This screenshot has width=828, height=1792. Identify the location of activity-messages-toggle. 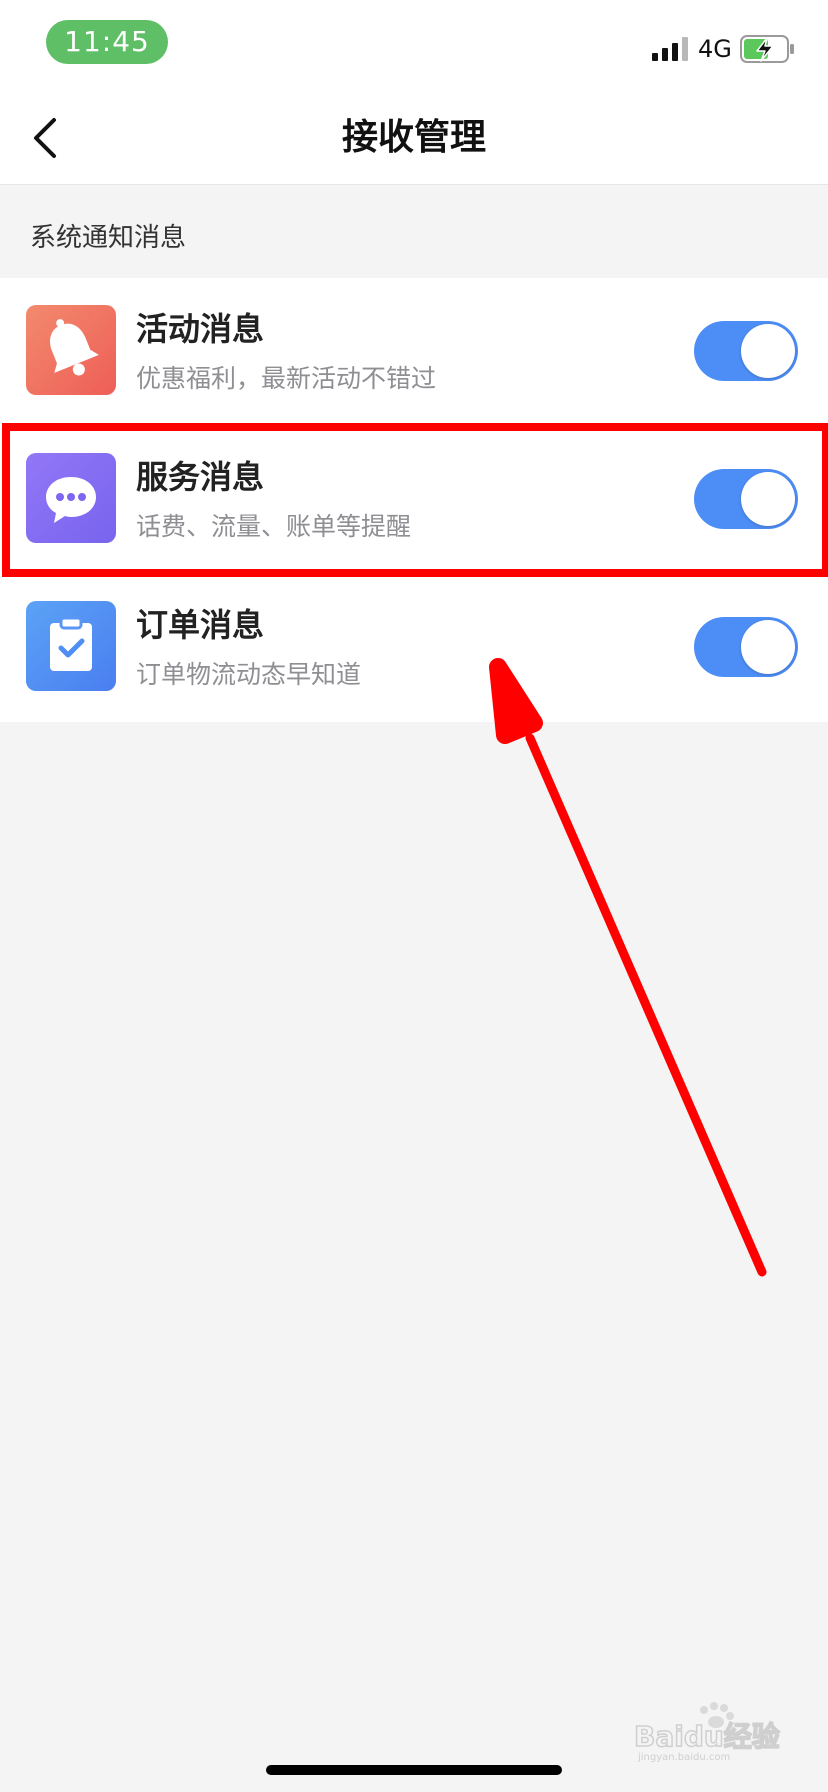
(746, 351).